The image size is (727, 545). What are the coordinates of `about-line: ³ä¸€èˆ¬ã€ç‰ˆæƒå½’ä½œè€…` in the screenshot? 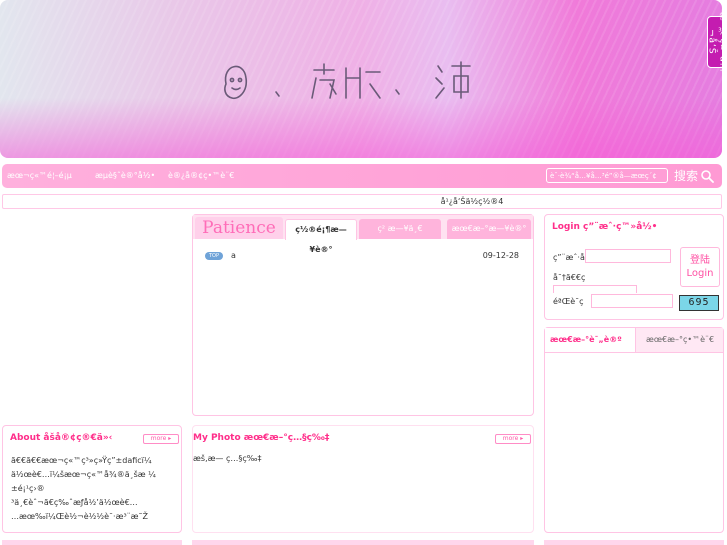 It's located at (74, 502).